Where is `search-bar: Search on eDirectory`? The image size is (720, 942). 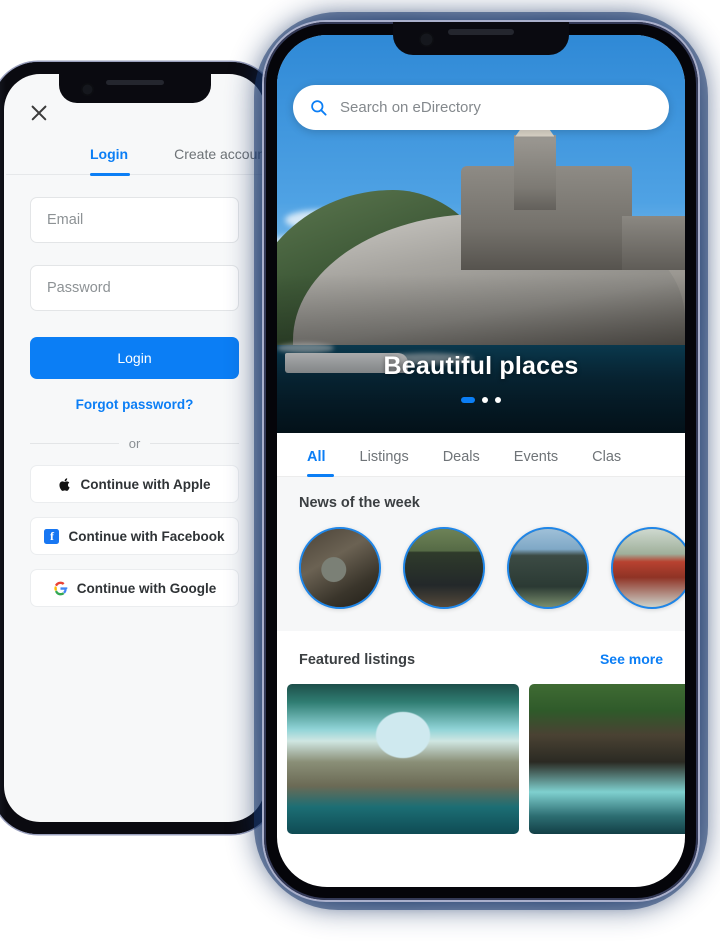
search-bar: Search on eDirectory is located at coordinates (481, 107).